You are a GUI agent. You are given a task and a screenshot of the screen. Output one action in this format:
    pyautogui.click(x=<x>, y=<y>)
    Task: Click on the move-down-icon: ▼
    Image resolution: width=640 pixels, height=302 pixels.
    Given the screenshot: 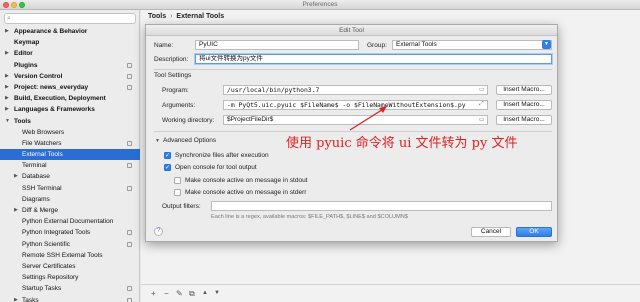 What is the action you would take?
    pyautogui.click(x=217, y=293)
    